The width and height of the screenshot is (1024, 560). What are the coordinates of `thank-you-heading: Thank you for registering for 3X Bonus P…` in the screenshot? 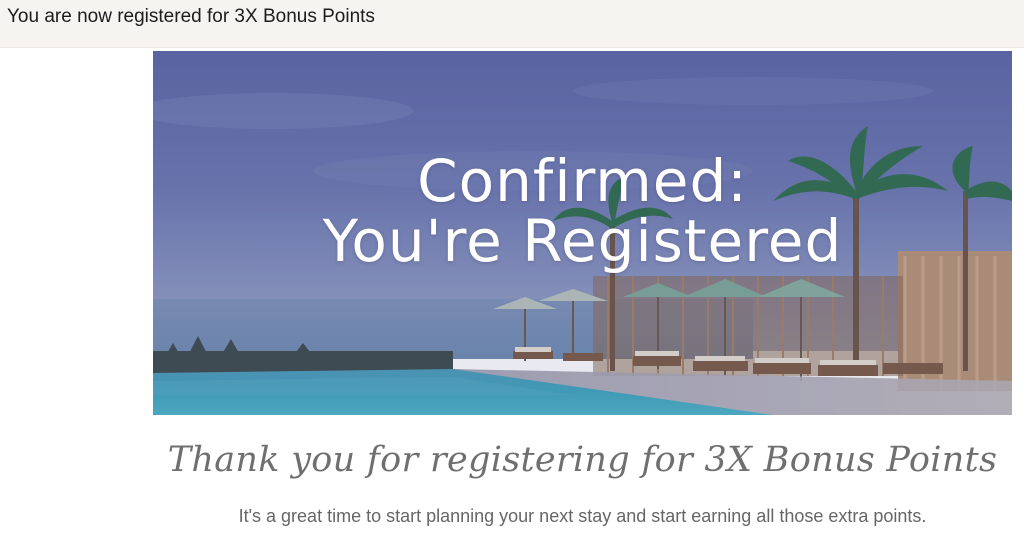 It's located at (582, 460).